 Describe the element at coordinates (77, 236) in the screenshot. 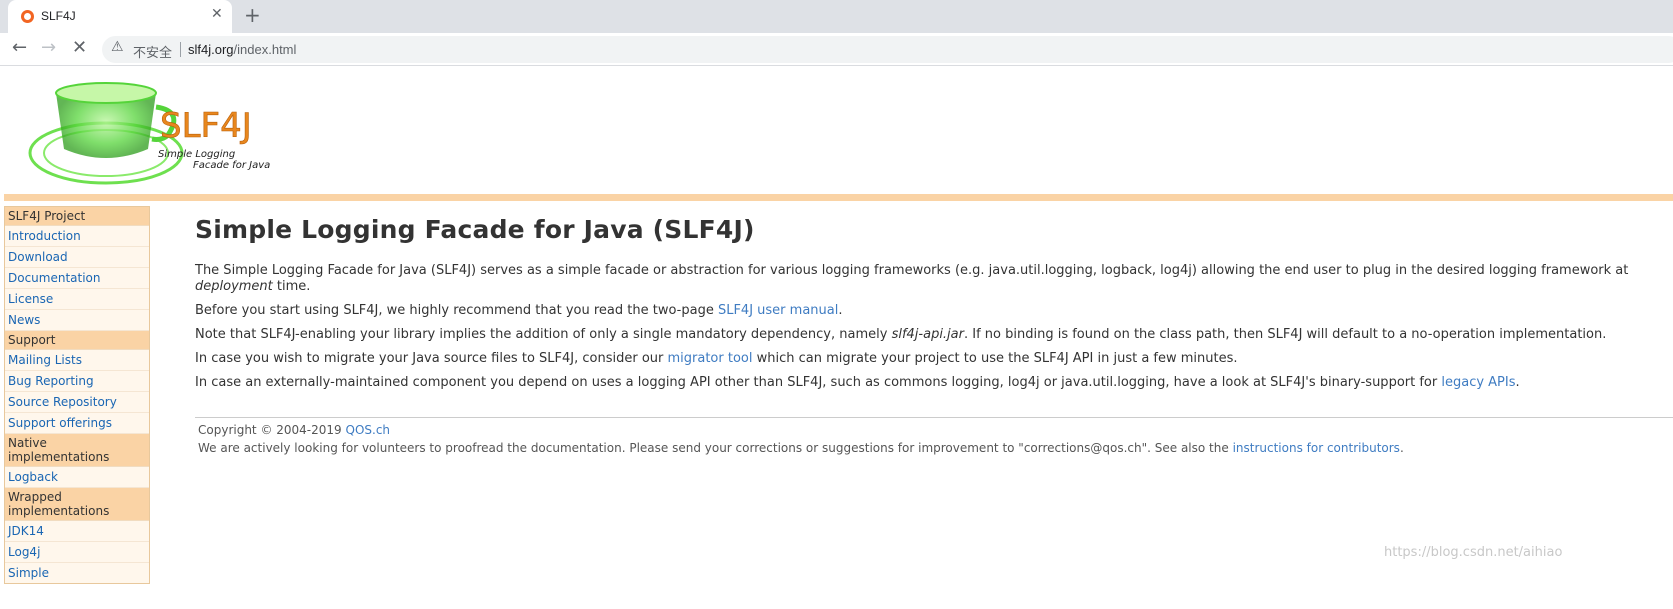

I see `sidebar-item-introduction: Introduction` at that location.